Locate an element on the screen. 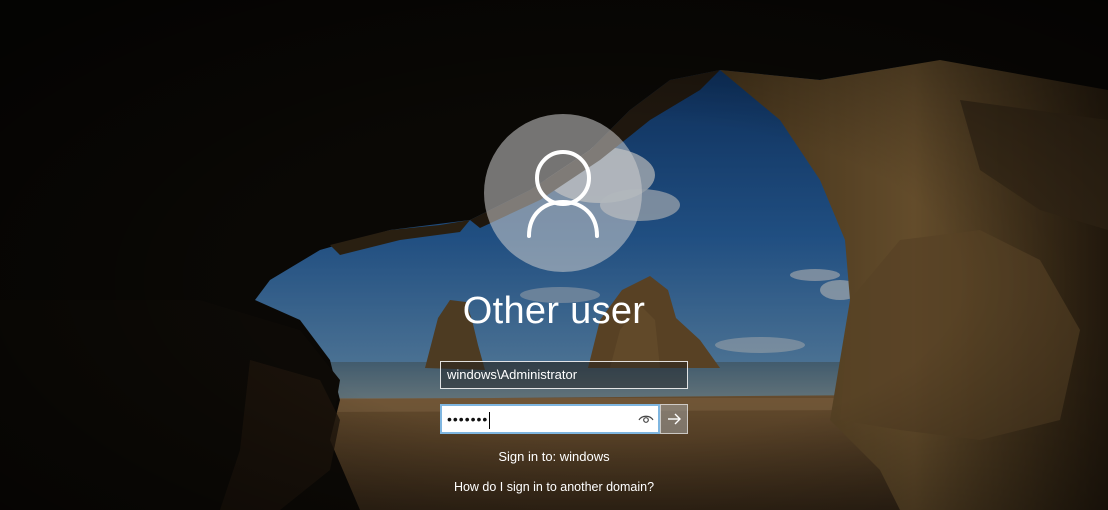  username-field: windows\Administrator is located at coordinates (564, 375).